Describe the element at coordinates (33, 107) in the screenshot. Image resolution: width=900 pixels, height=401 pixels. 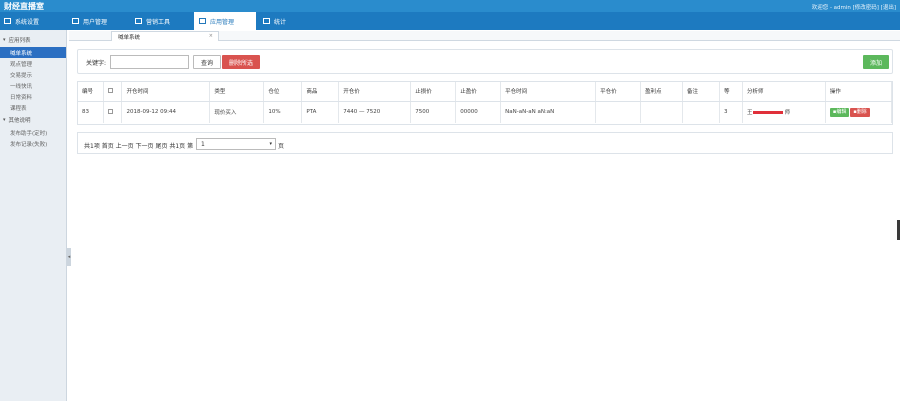
I see `sidebar-item-schedule: 课程表` at that location.